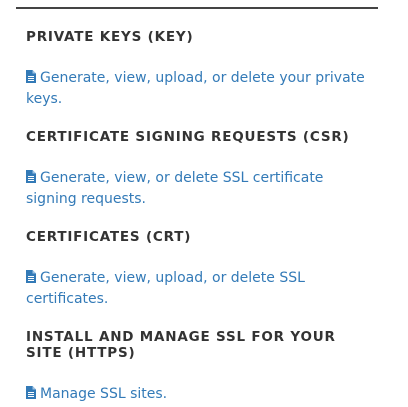 This screenshot has width=408, height=407. What do you see at coordinates (110, 37) in the screenshot?
I see `section-heading-private-keys: PRIVATE KEYS (KEY)` at bounding box center [110, 37].